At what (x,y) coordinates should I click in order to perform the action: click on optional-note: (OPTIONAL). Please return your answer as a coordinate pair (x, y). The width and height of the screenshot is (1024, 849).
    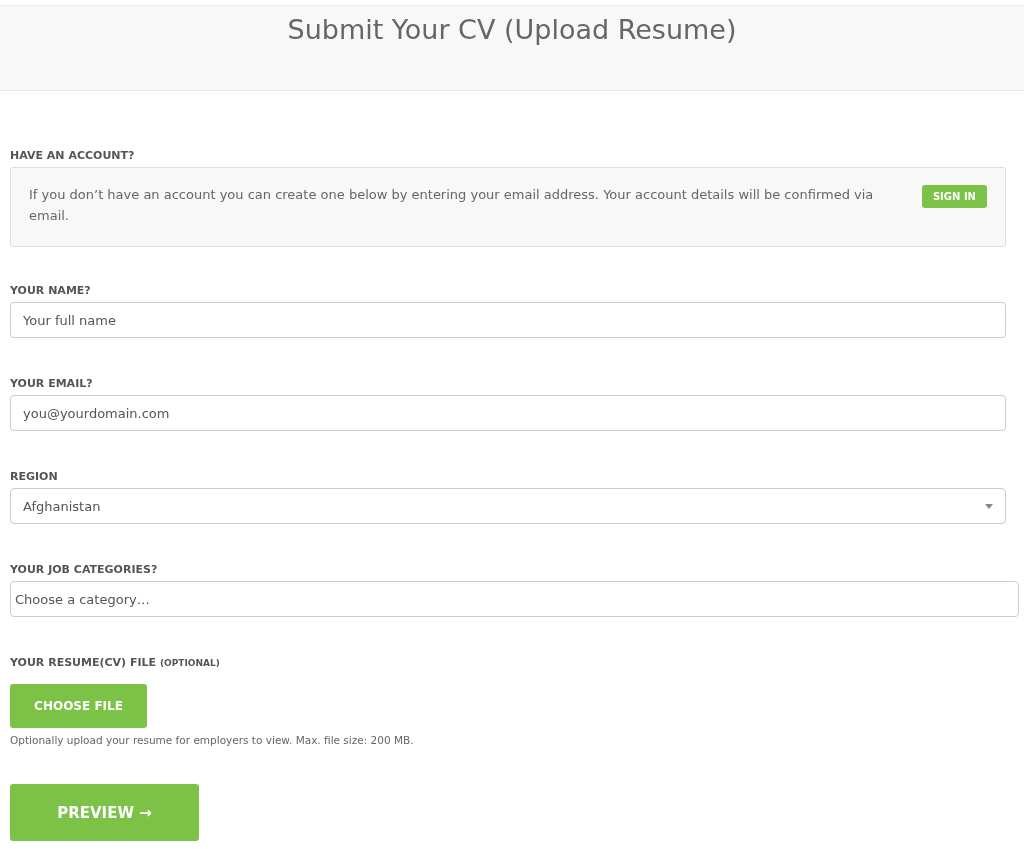
    Looking at the image, I should click on (189, 663).